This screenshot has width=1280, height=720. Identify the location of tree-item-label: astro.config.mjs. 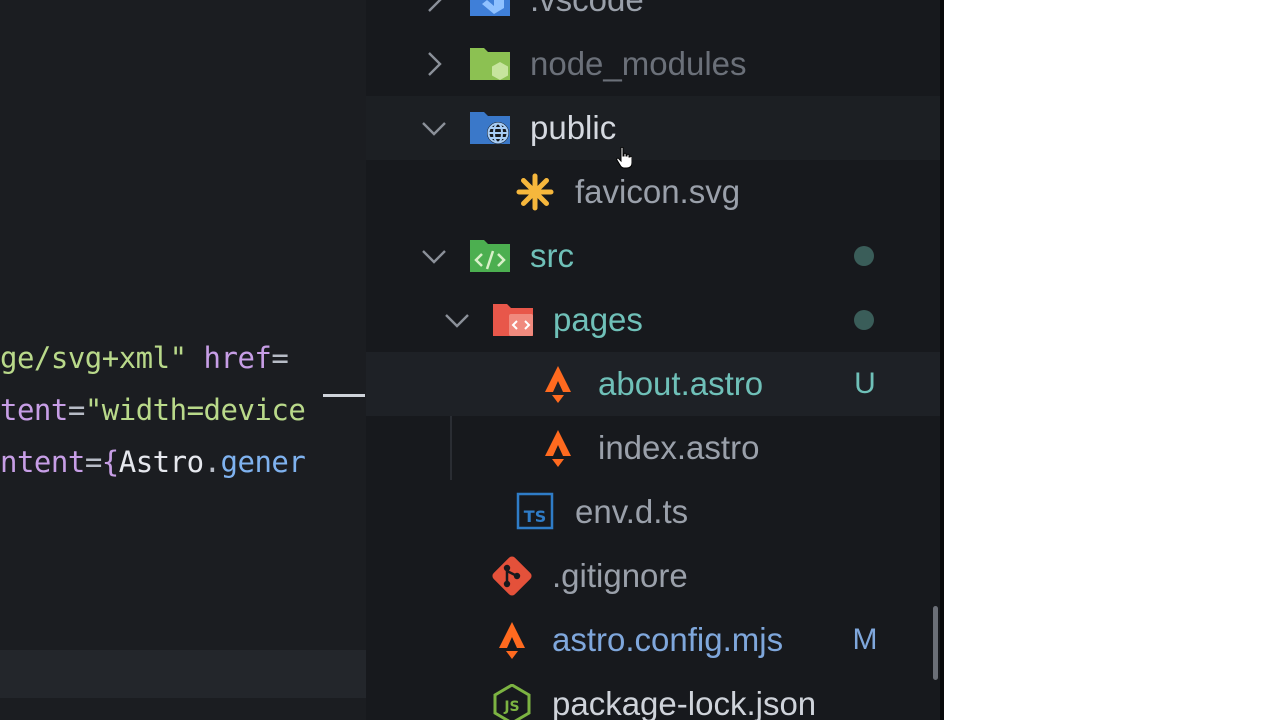
(668, 639).